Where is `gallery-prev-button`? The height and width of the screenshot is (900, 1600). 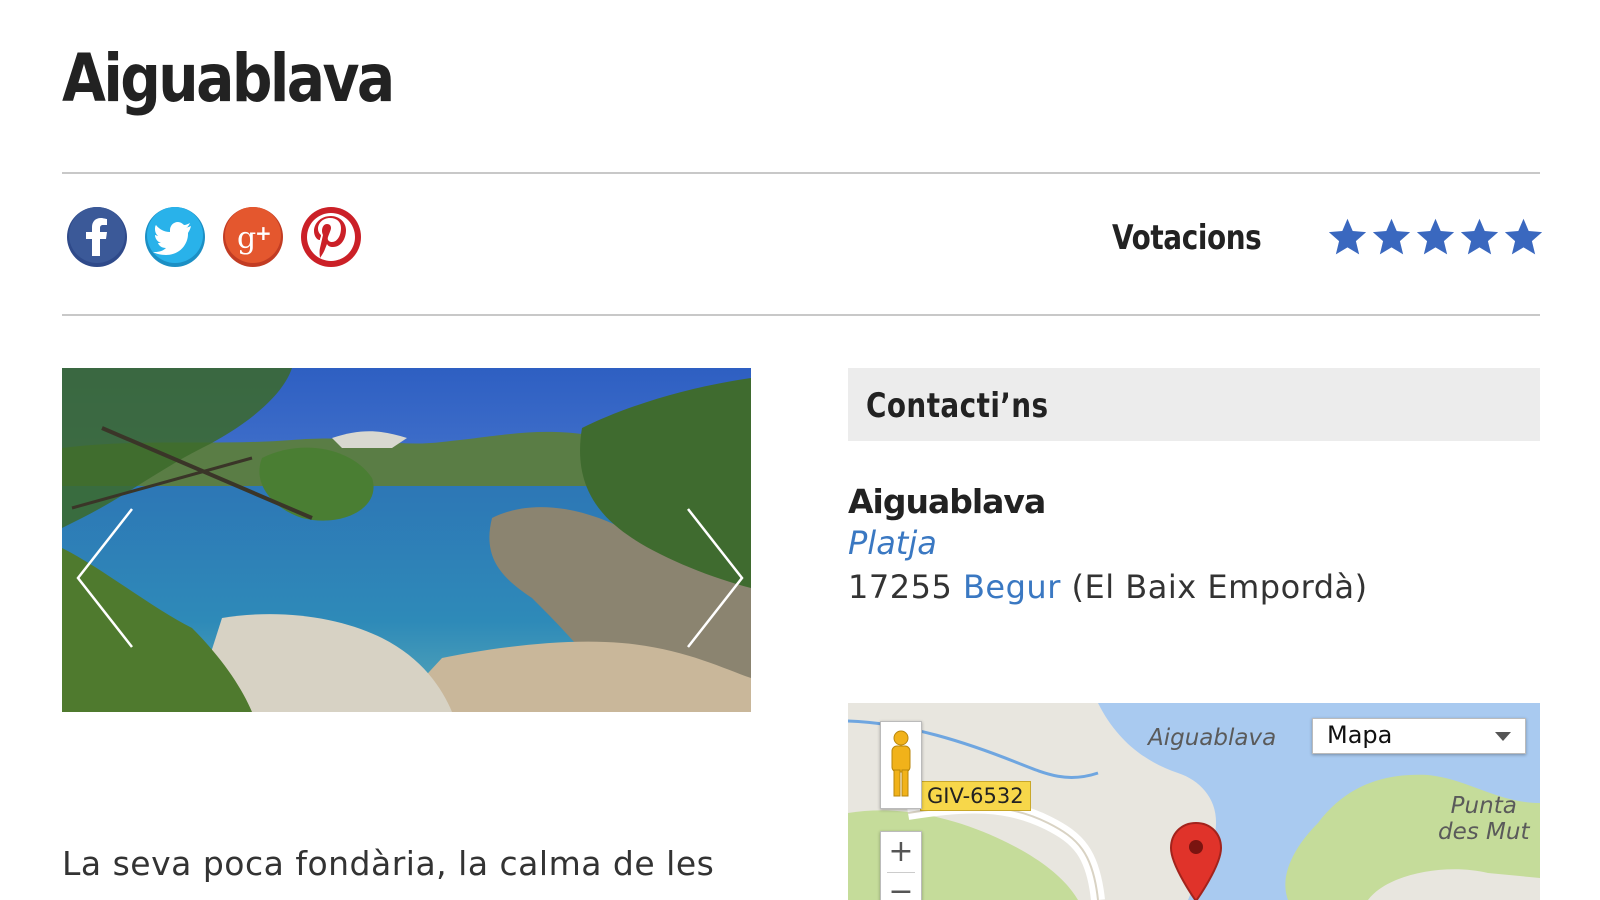 gallery-prev-button is located at coordinates (104, 578).